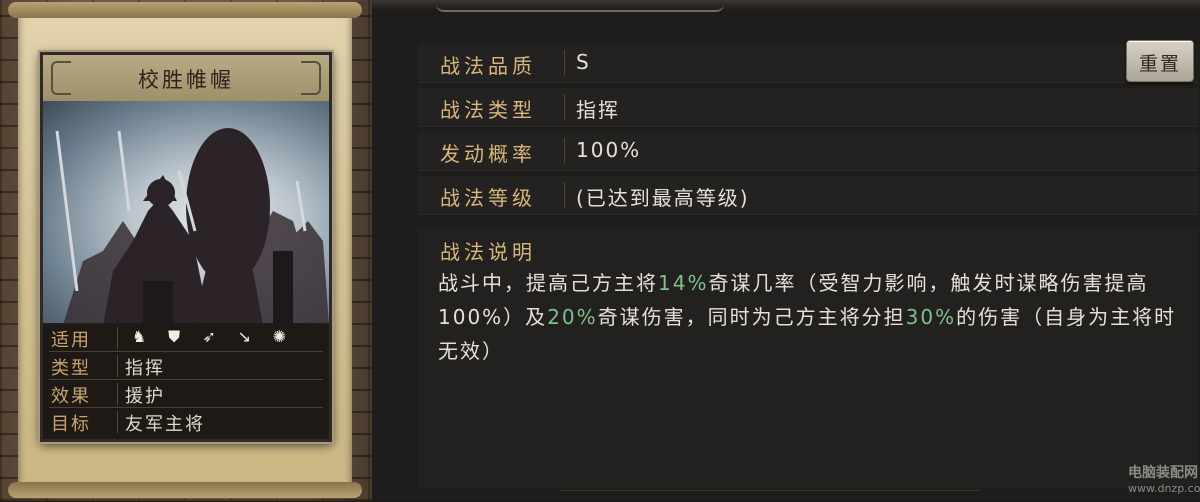  Describe the element at coordinates (488, 110) in the screenshot. I see `detail-label: 战法类型` at that location.